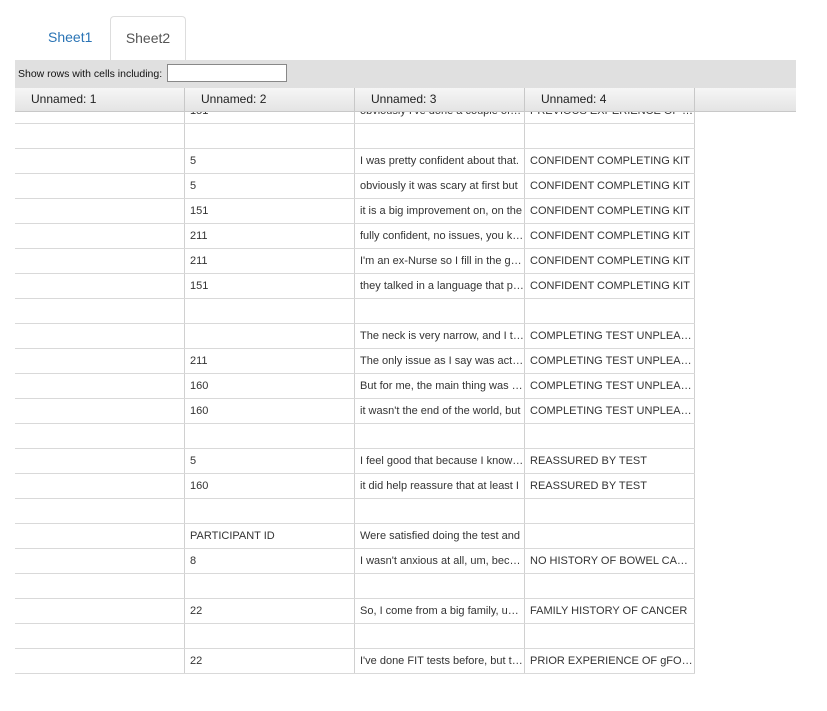 The image size is (827, 711). What do you see at coordinates (440, 236) in the screenshot?
I see `table-cell: fully confident, no issues, you know` at bounding box center [440, 236].